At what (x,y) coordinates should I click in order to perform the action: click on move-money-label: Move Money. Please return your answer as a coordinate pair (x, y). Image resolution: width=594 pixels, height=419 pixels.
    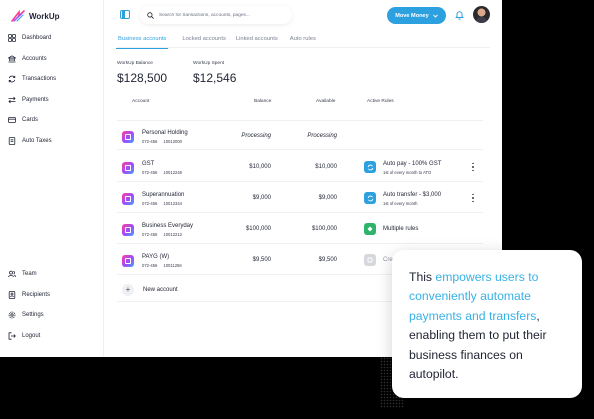
    Looking at the image, I should click on (412, 15).